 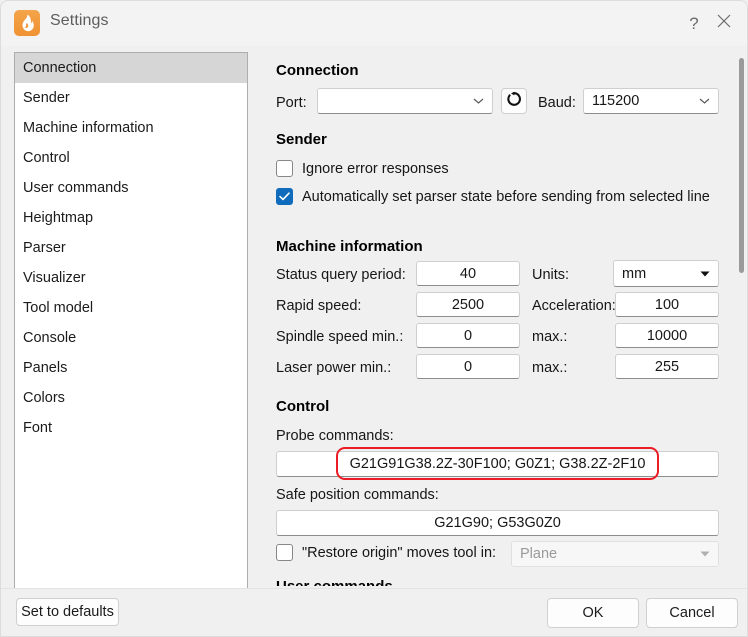 What do you see at coordinates (46, 98) in the screenshot?
I see `sidebar-item-label: Sender` at bounding box center [46, 98].